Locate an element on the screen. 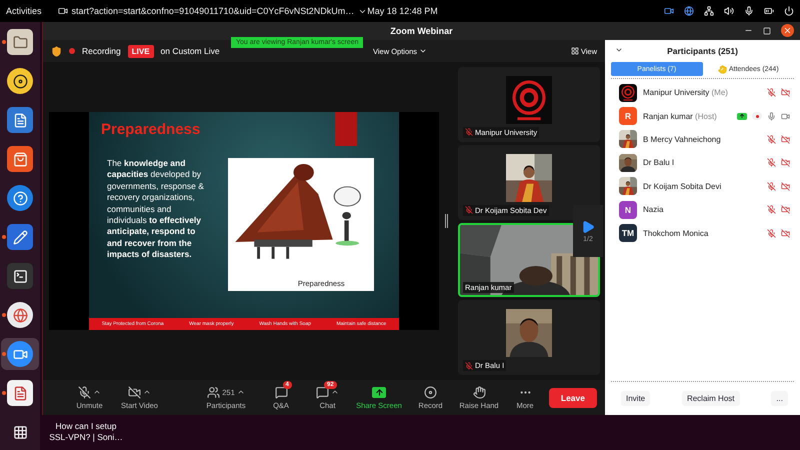  next-page-button is located at coordinates (588, 227).